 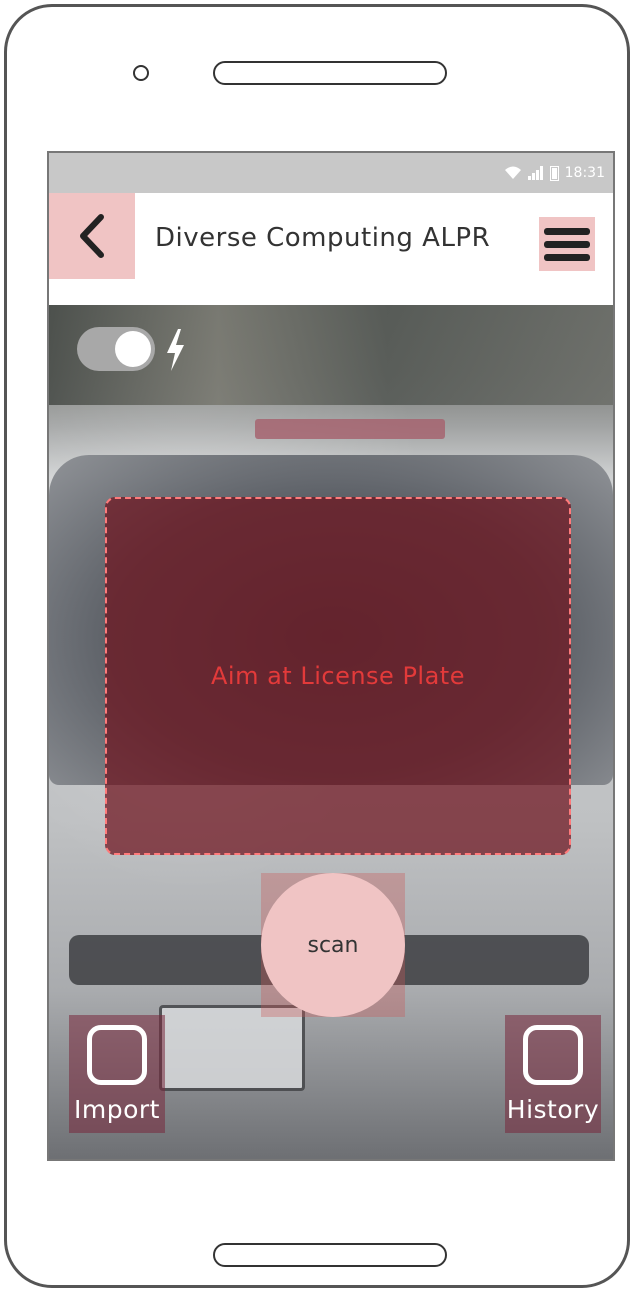 What do you see at coordinates (553, 1055) in the screenshot?
I see `history-icon` at bounding box center [553, 1055].